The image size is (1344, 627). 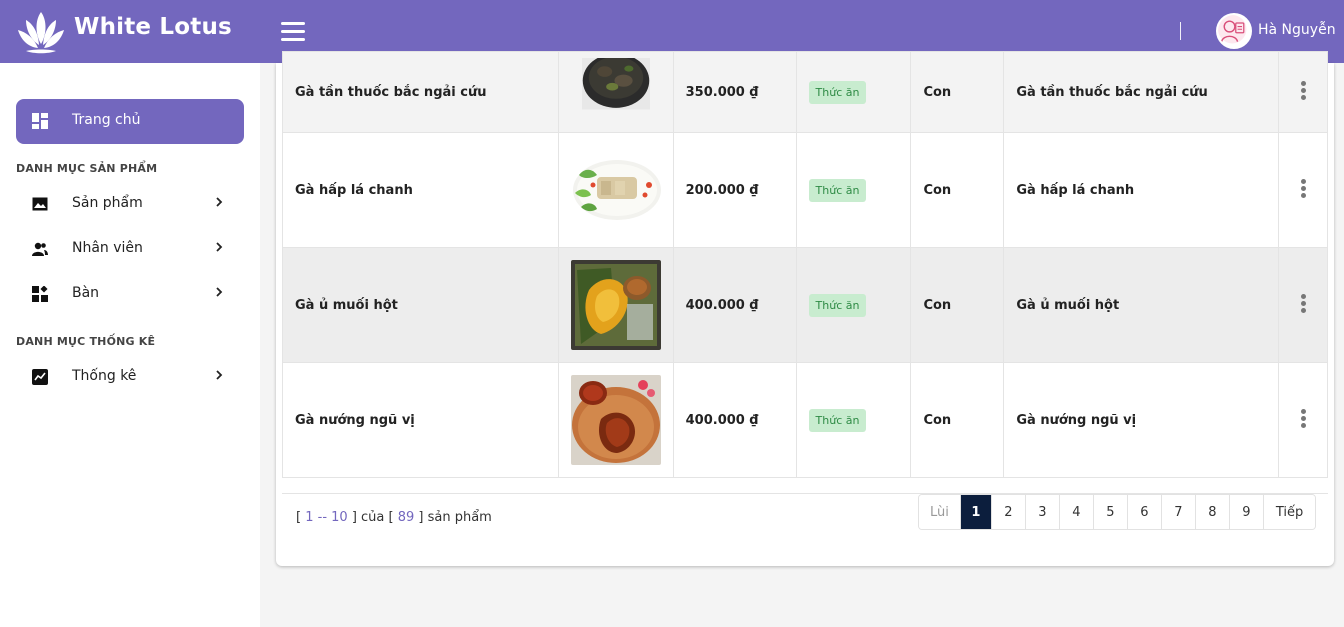 I want to click on user-avatar, so click(x=1234, y=31).